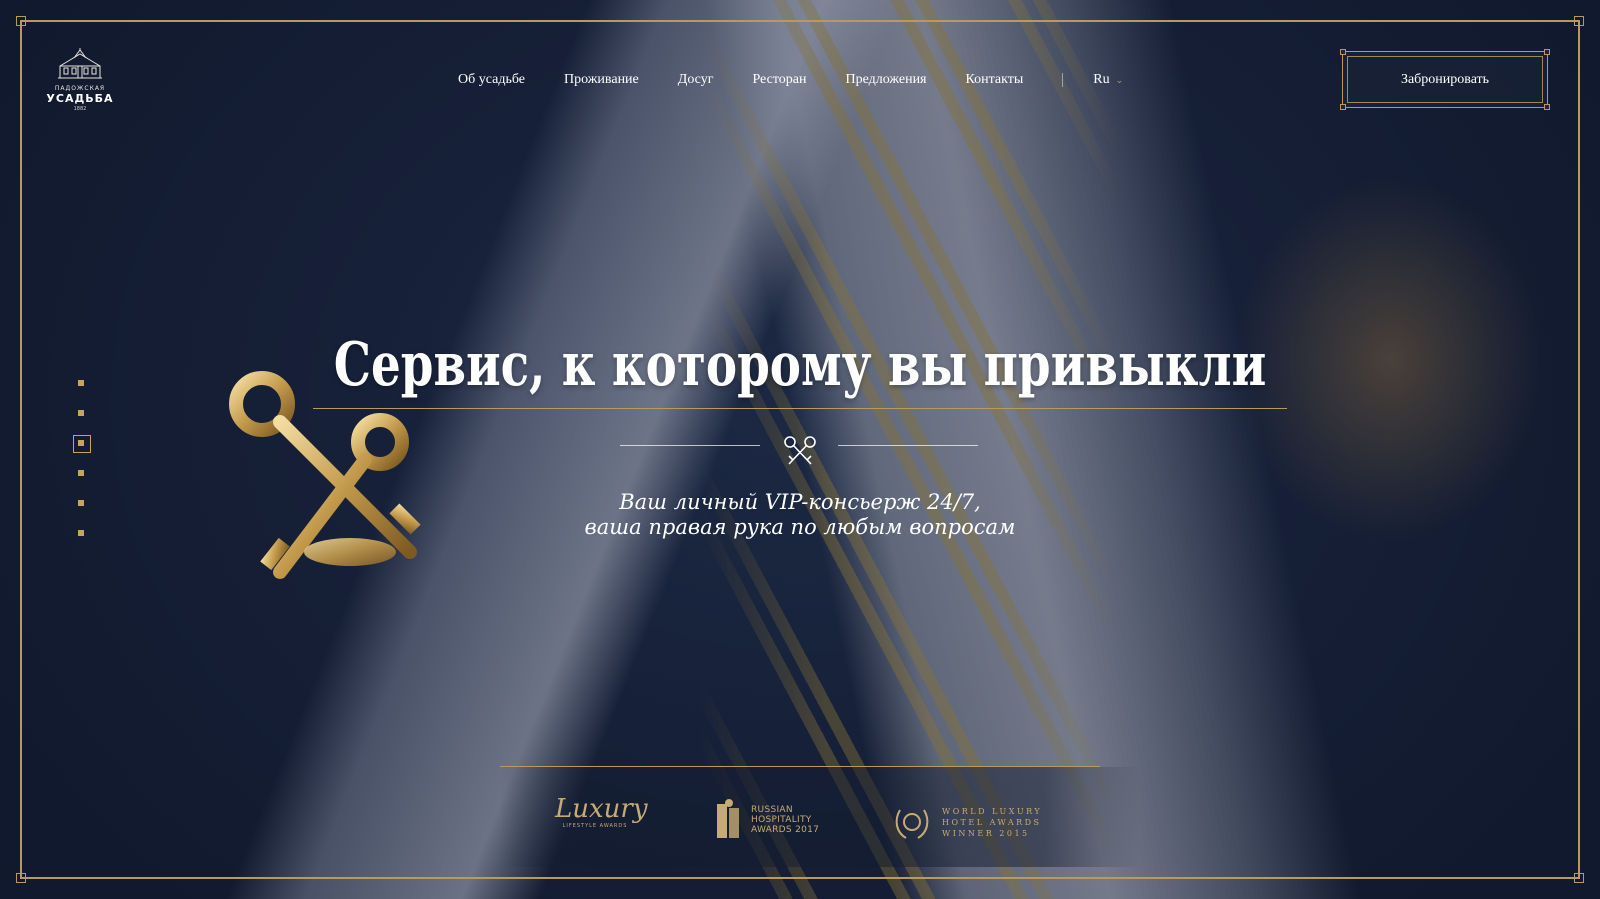 The image size is (1600, 899). What do you see at coordinates (885, 80) in the screenshot?
I see `nav-item-offers: Предложения` at bounding box center [885, 80].